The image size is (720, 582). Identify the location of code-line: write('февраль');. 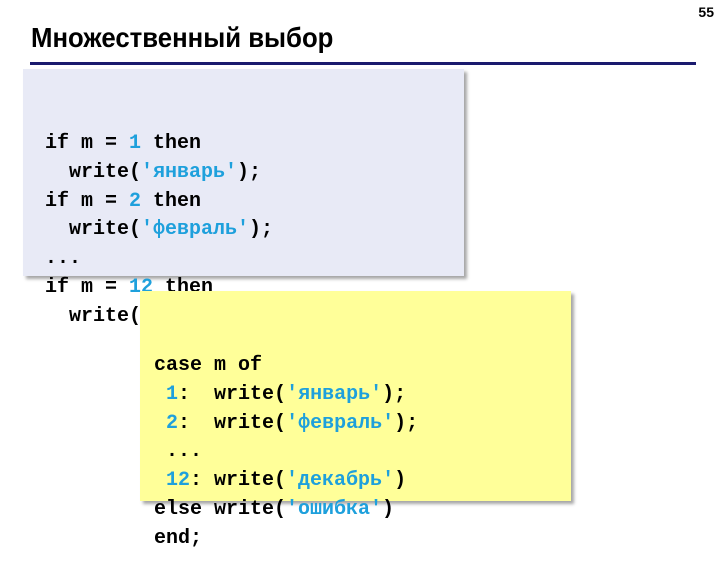
(254, 230).